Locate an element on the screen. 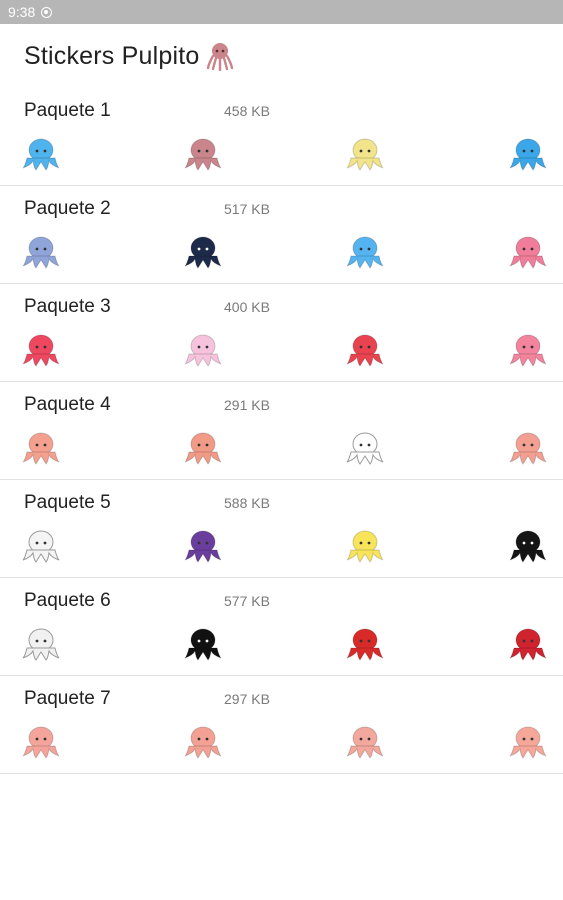 The image size is (563, 900). pack-name: Paquete 2 is located at coordinates (67, 208).